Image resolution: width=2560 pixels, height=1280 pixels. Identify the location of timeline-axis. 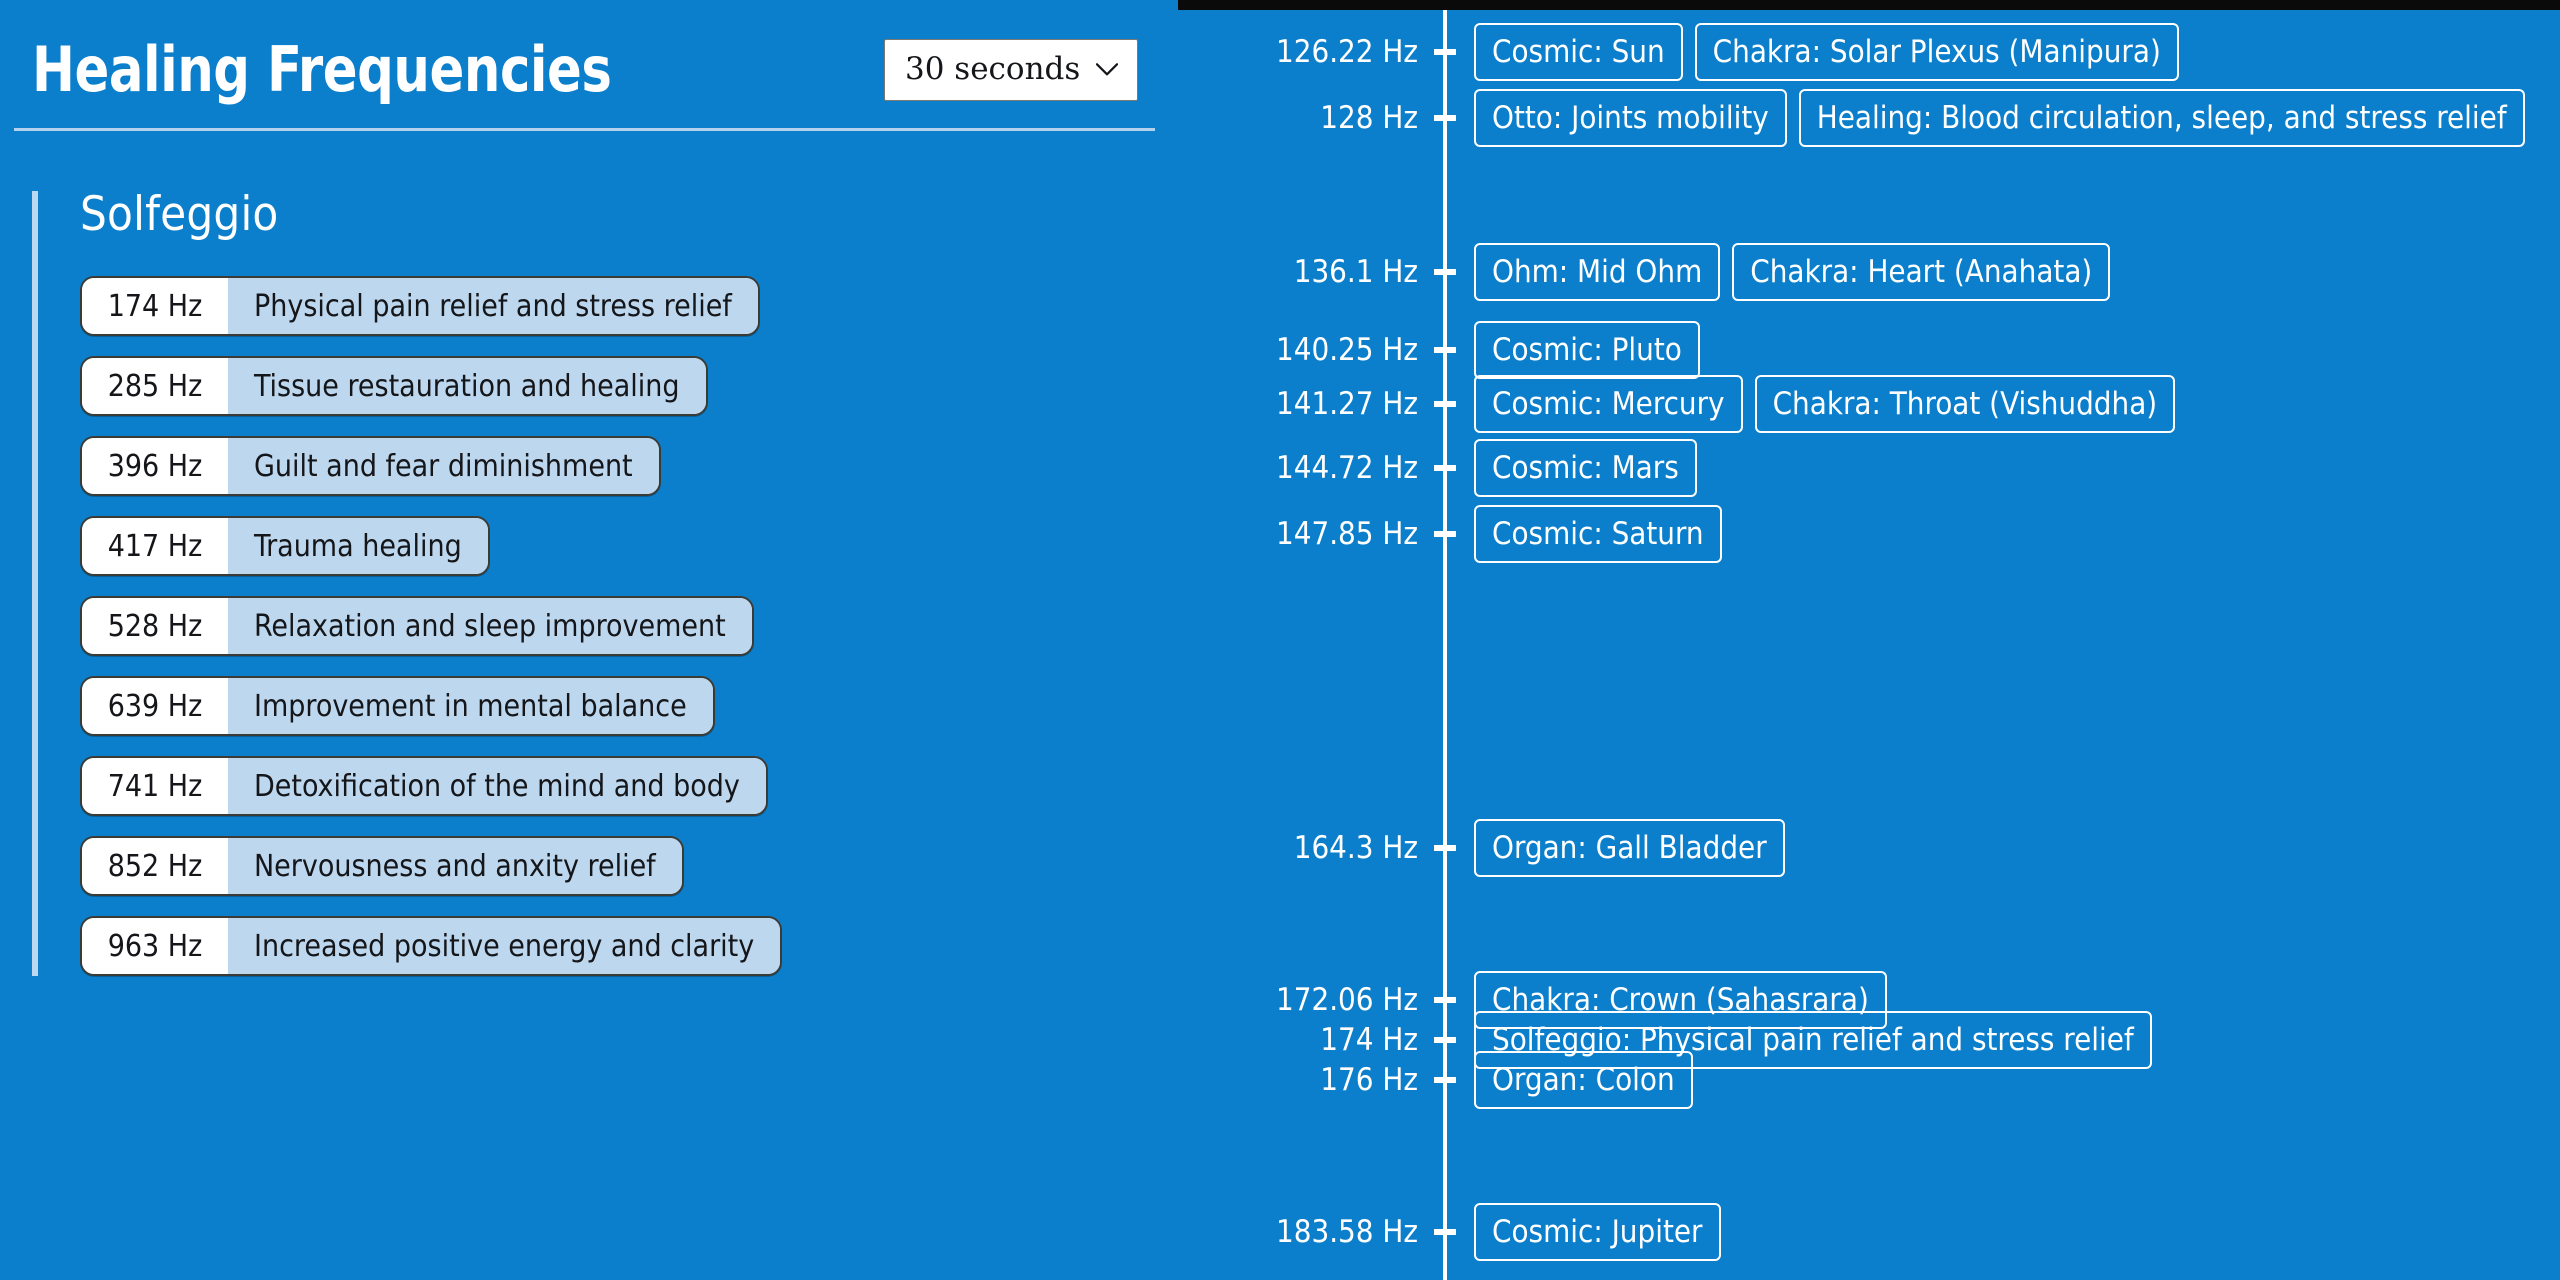
(1445, 645).